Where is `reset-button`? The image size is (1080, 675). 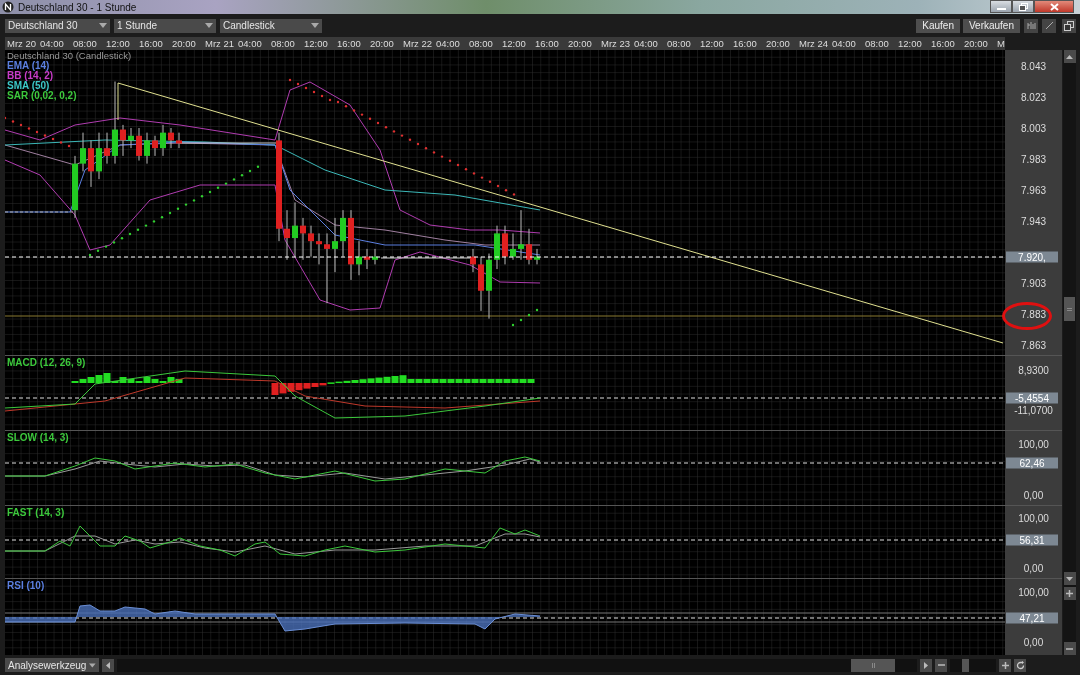
reset-button is located at coordinates (1020, 665).